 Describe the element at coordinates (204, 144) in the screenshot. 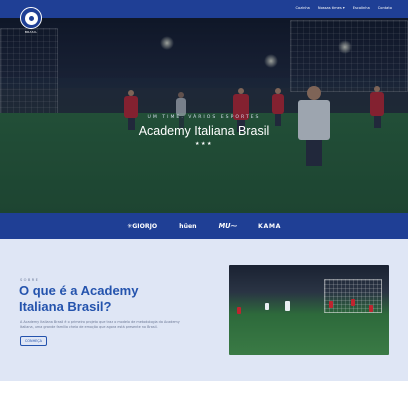

I see `rating-stars: ★★★` at that location.